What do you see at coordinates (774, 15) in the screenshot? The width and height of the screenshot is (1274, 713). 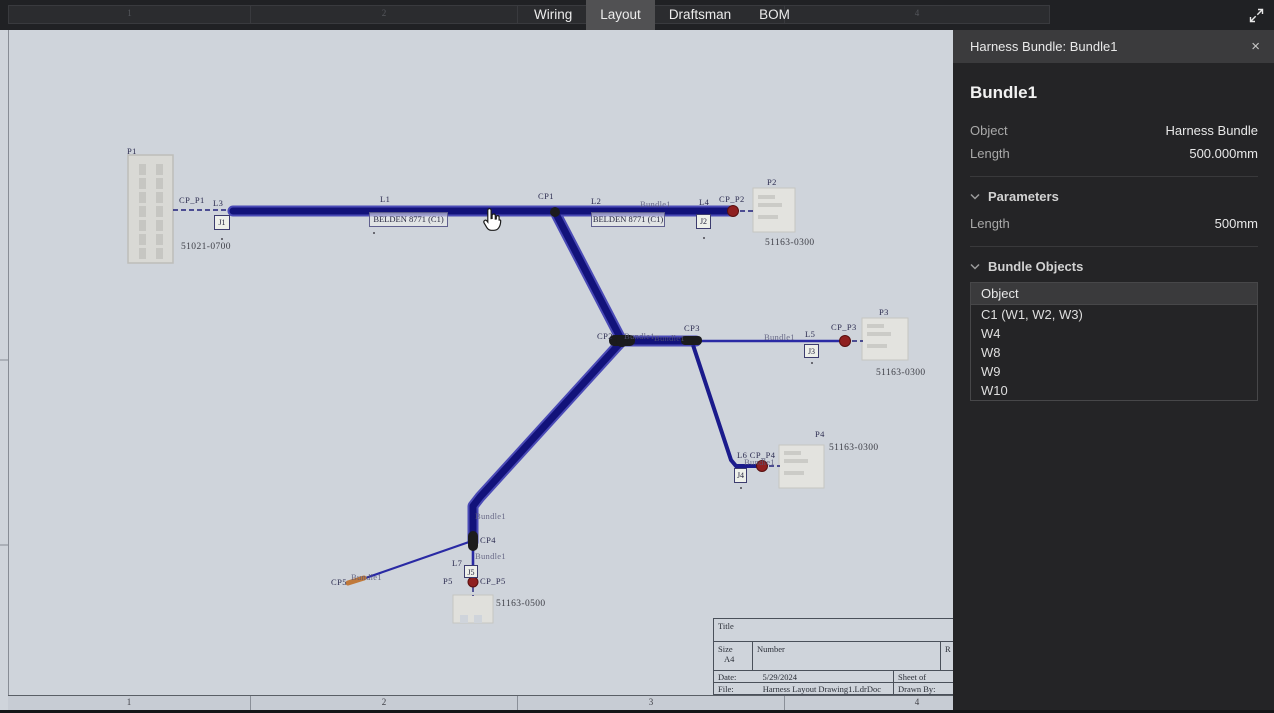 I see `tab-bom: BOM` at bounding box center [774, 15].